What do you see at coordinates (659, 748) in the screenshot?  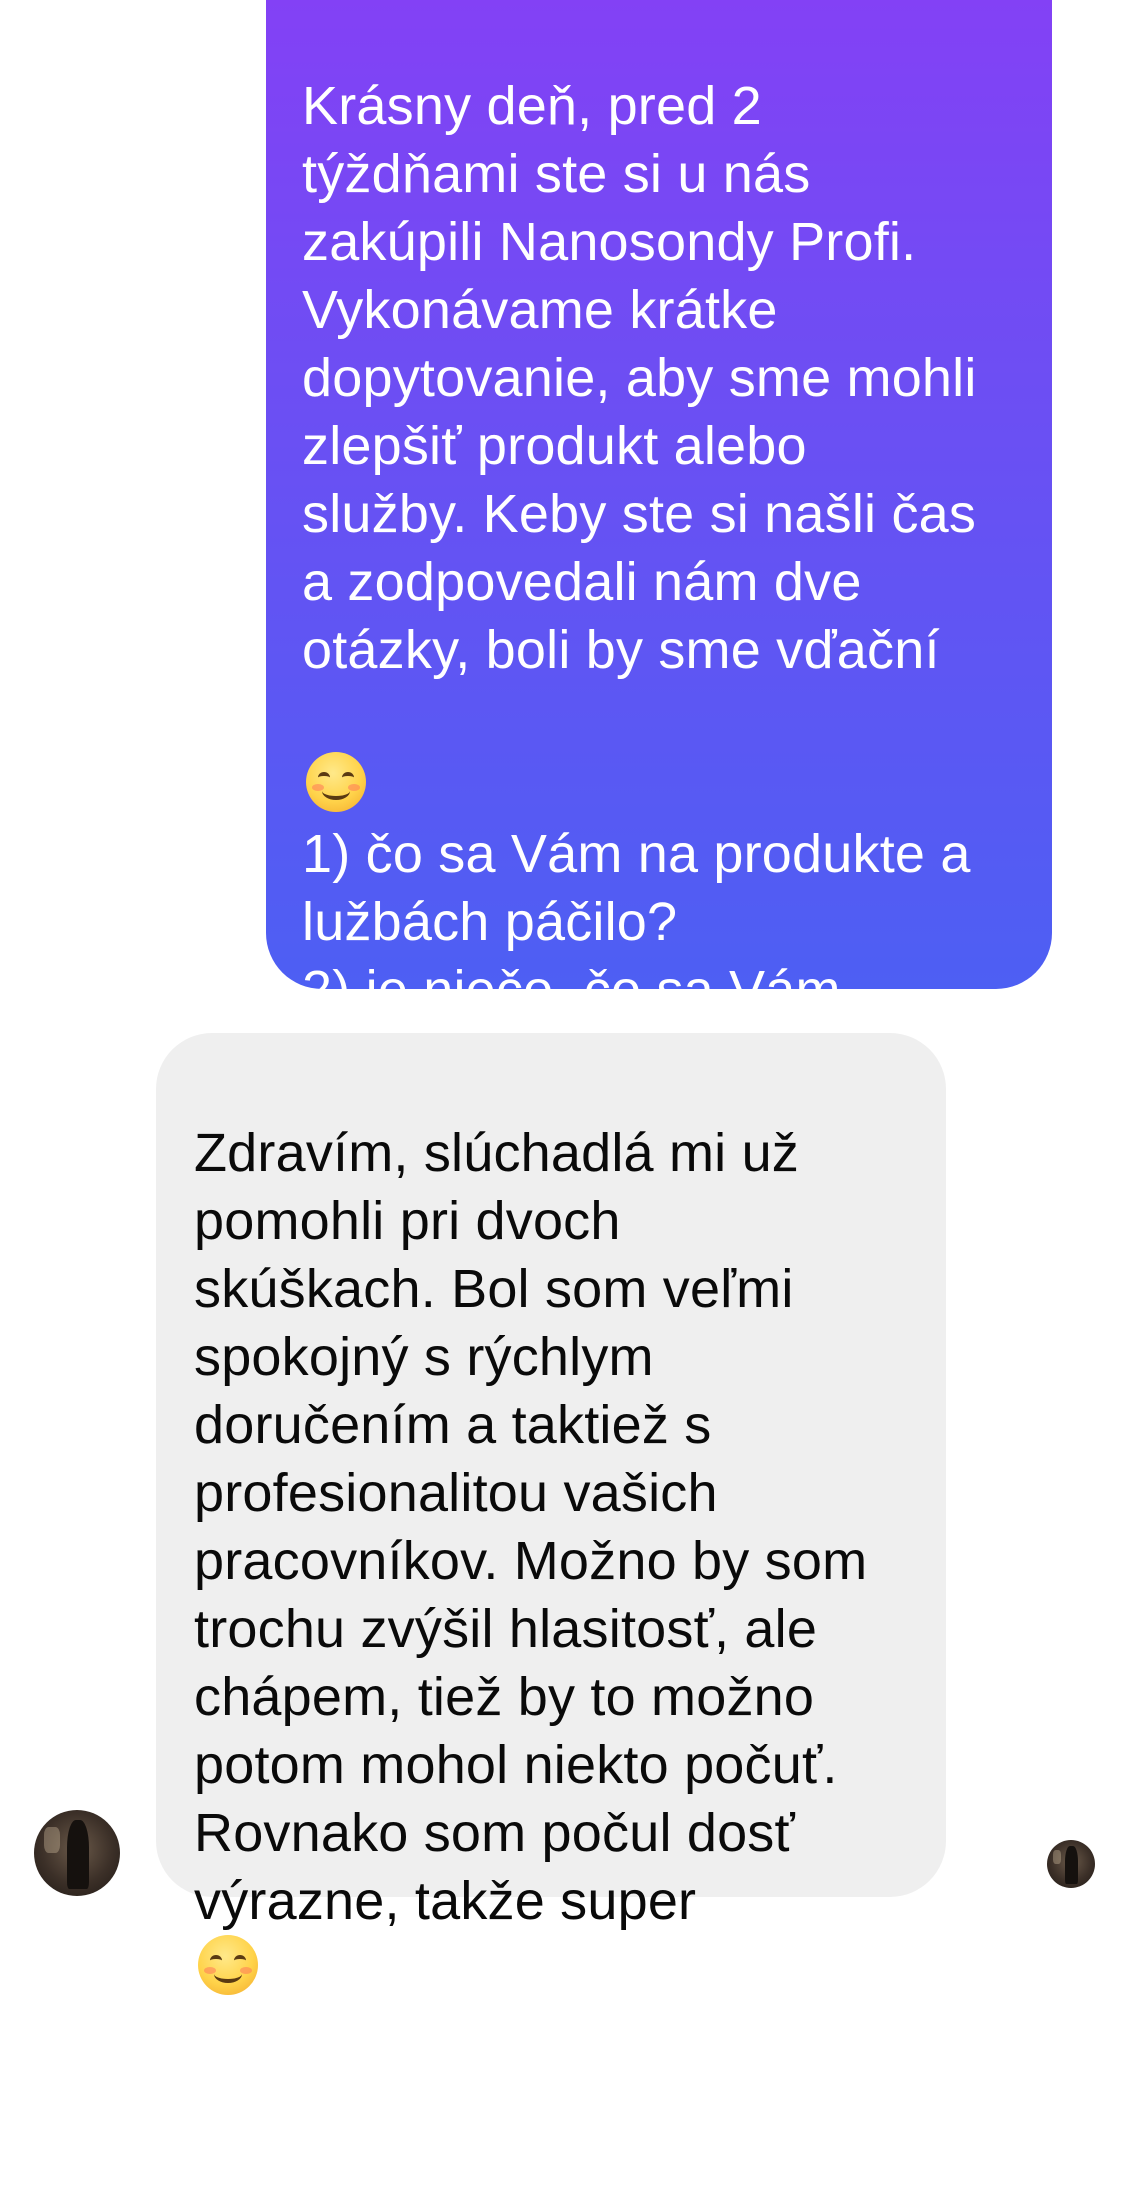 I see `outgoing-emoji-line` at bounding box center [659, 748].